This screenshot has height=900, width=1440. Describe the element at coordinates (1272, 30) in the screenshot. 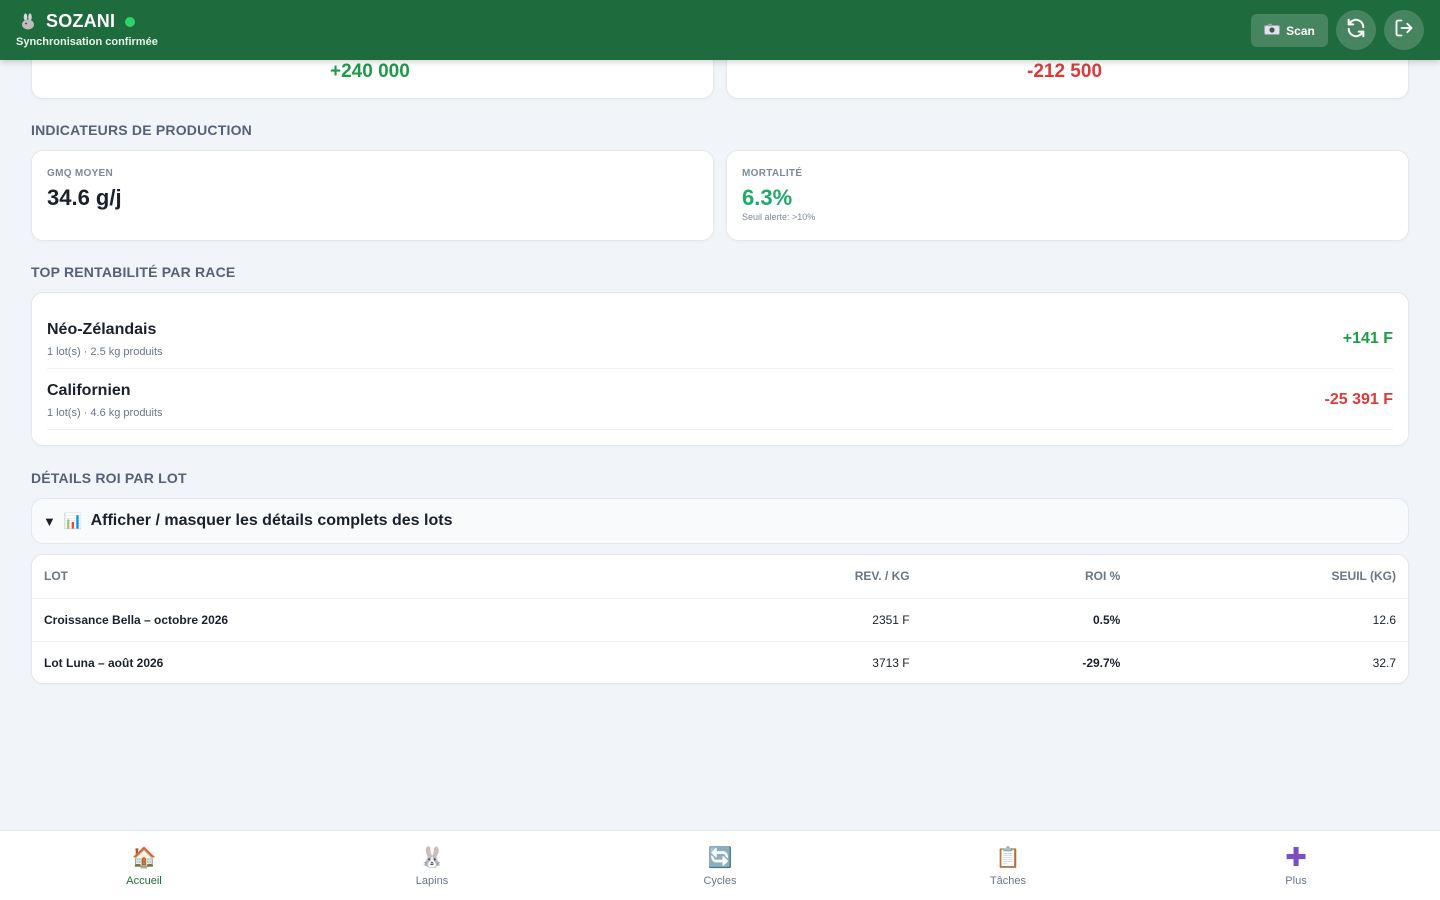

I see `camera-icon` at that location.